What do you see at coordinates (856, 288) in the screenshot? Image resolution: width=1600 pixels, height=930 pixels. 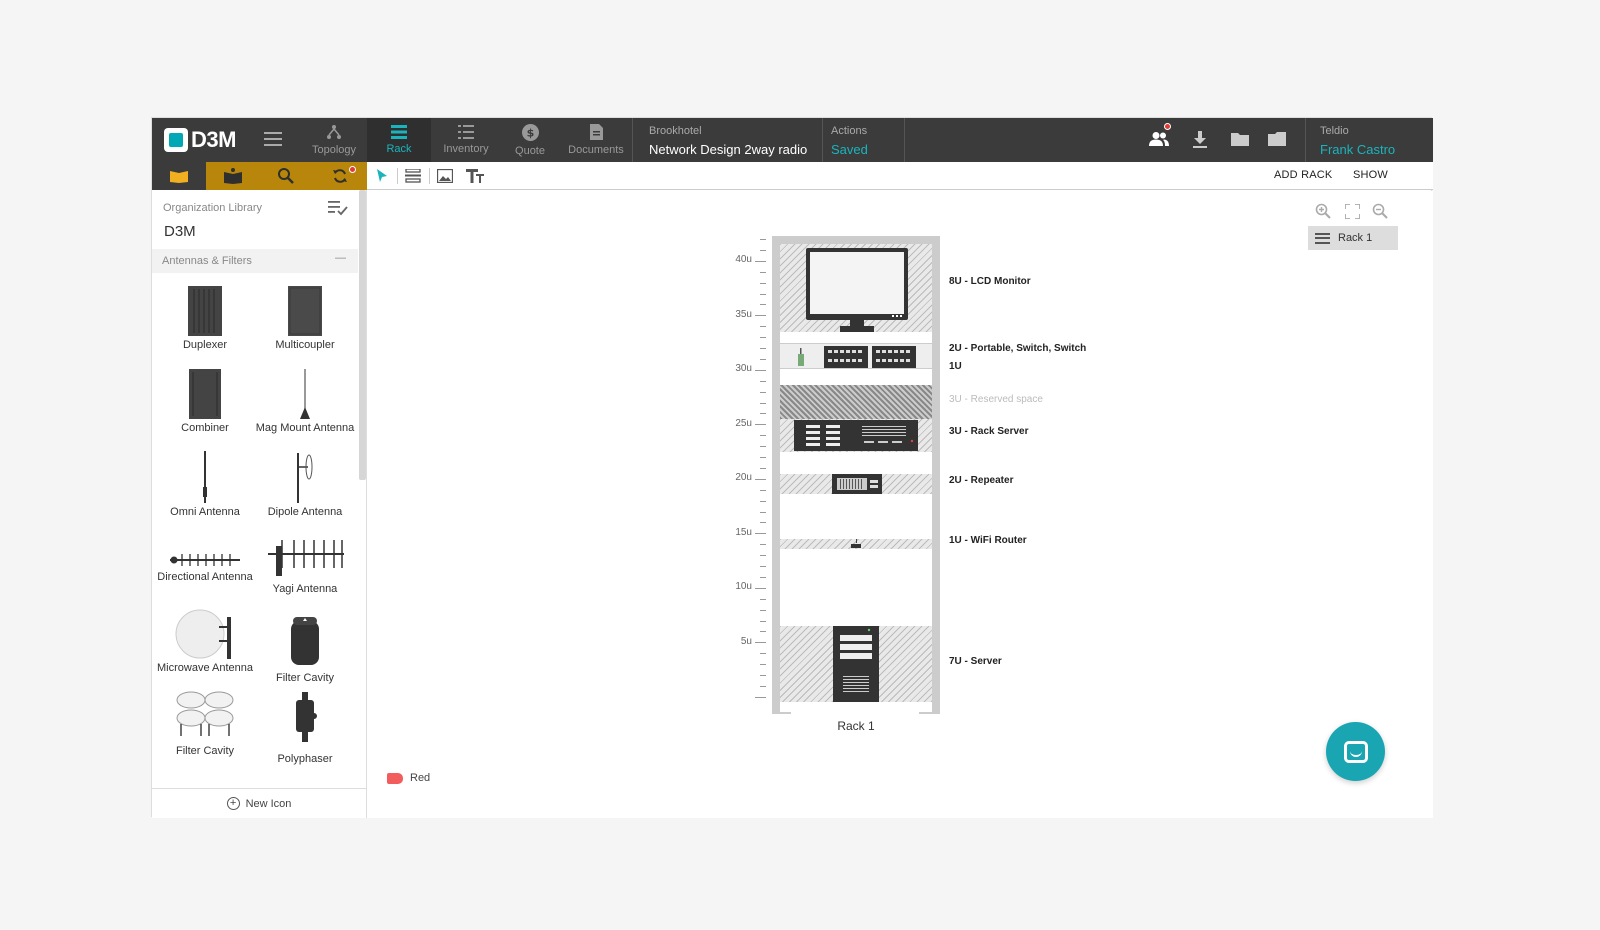 I see `rack-device-lcd-monitor` at bounding box center [856, 288].